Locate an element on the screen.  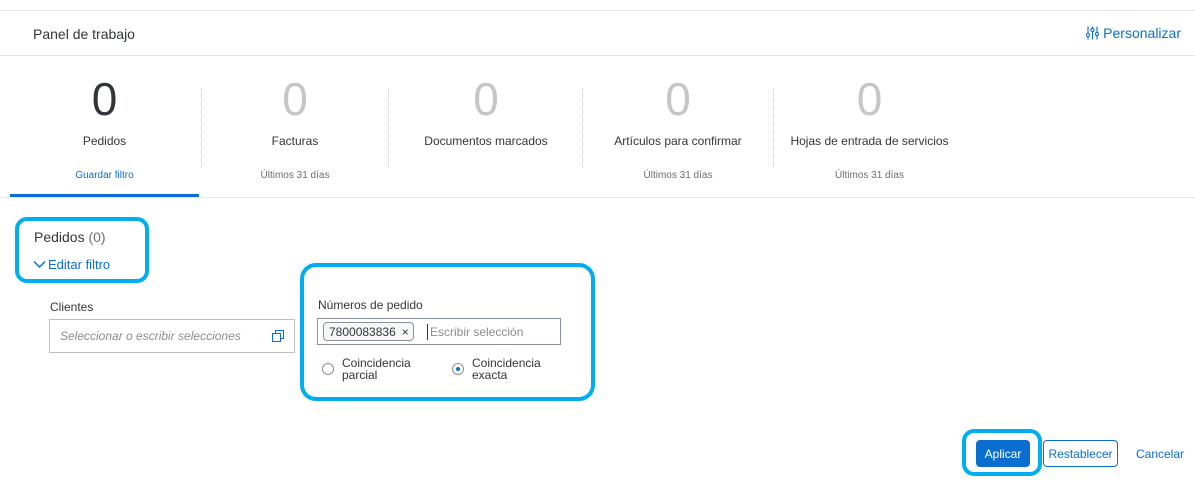
tiles-divider is located at coordinates (597, 197).